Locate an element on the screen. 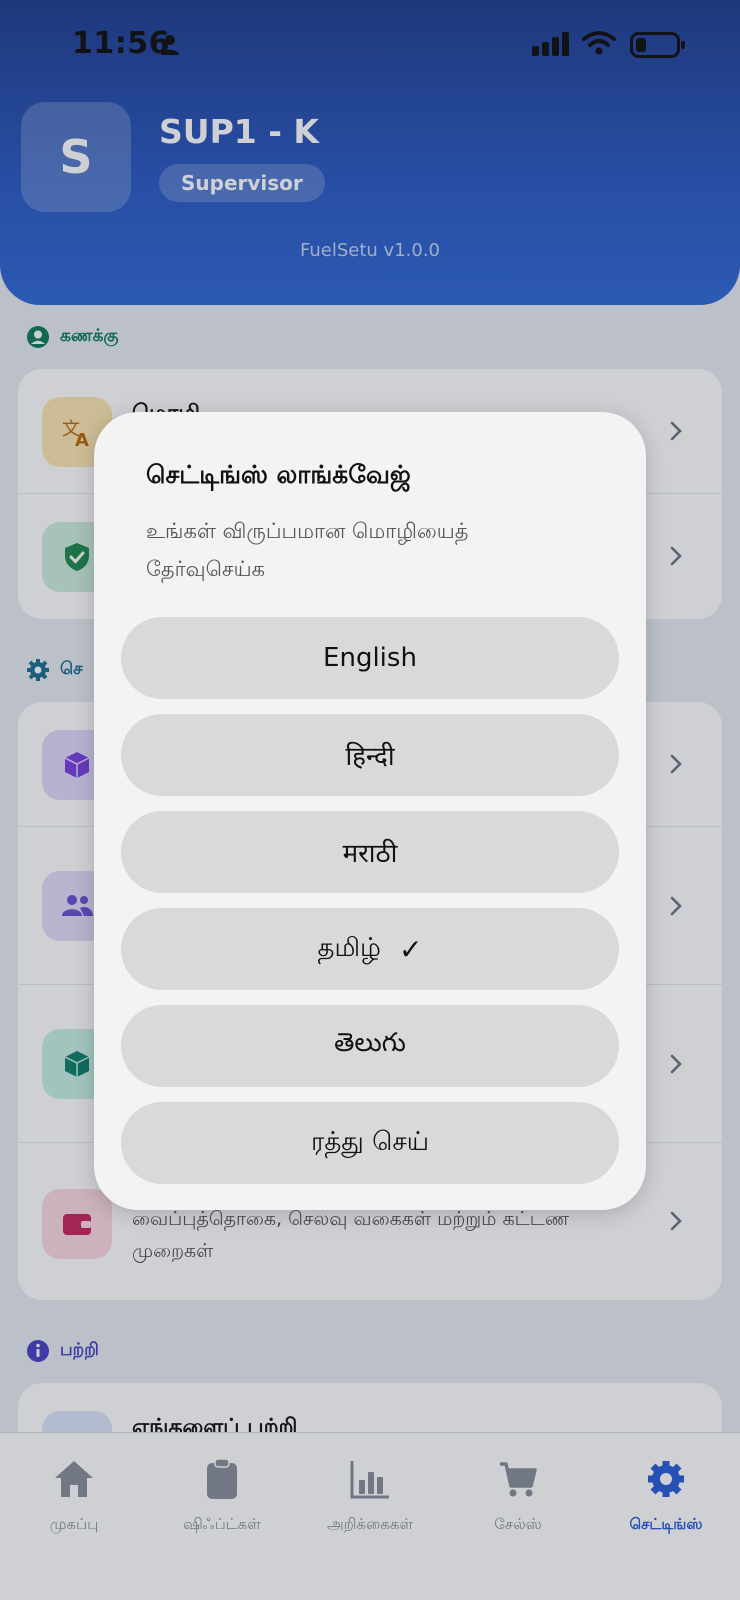 This screenshot has width=740, height=1600. language-option-tamil: தமிழ் ✓ is located at coordinates (370, 949).